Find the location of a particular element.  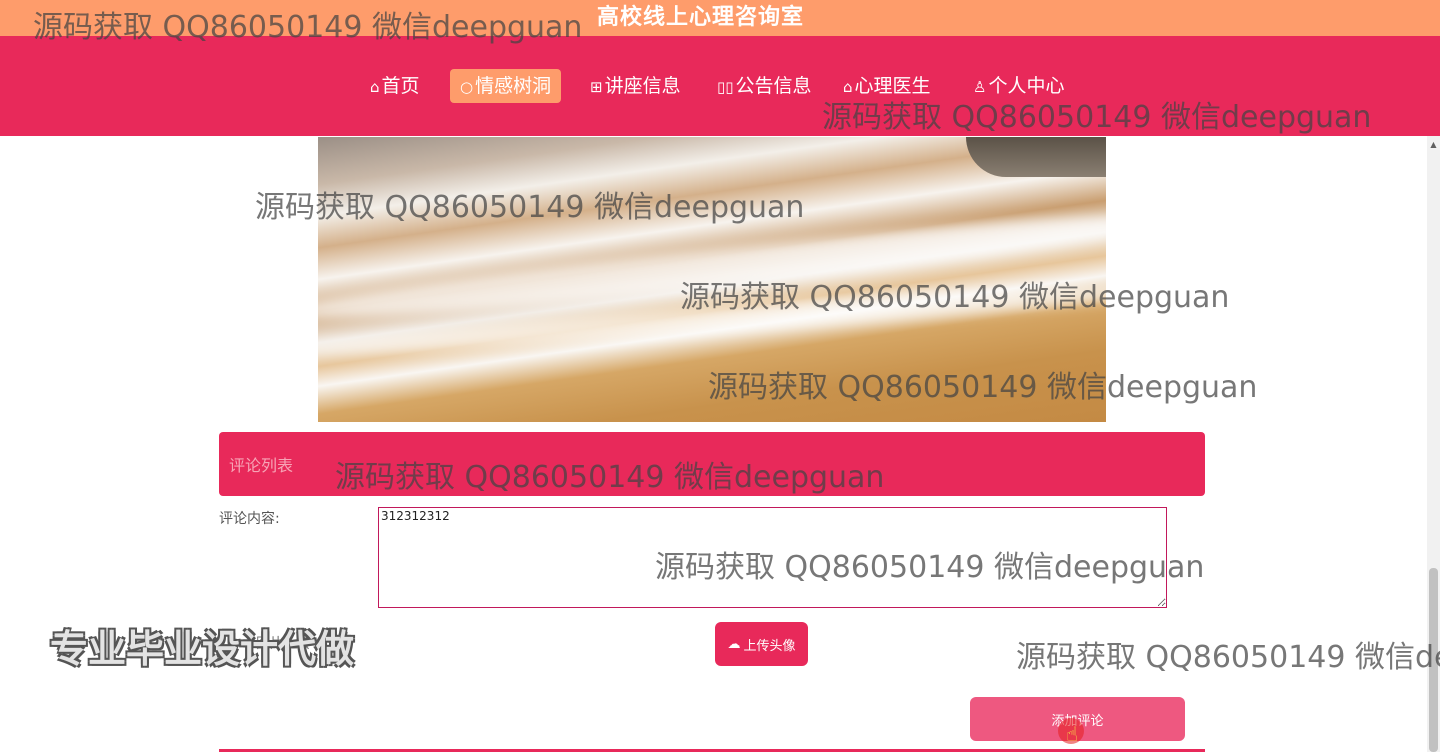

comment-content-label: 评论内容: is located at coordinates (249, 519).